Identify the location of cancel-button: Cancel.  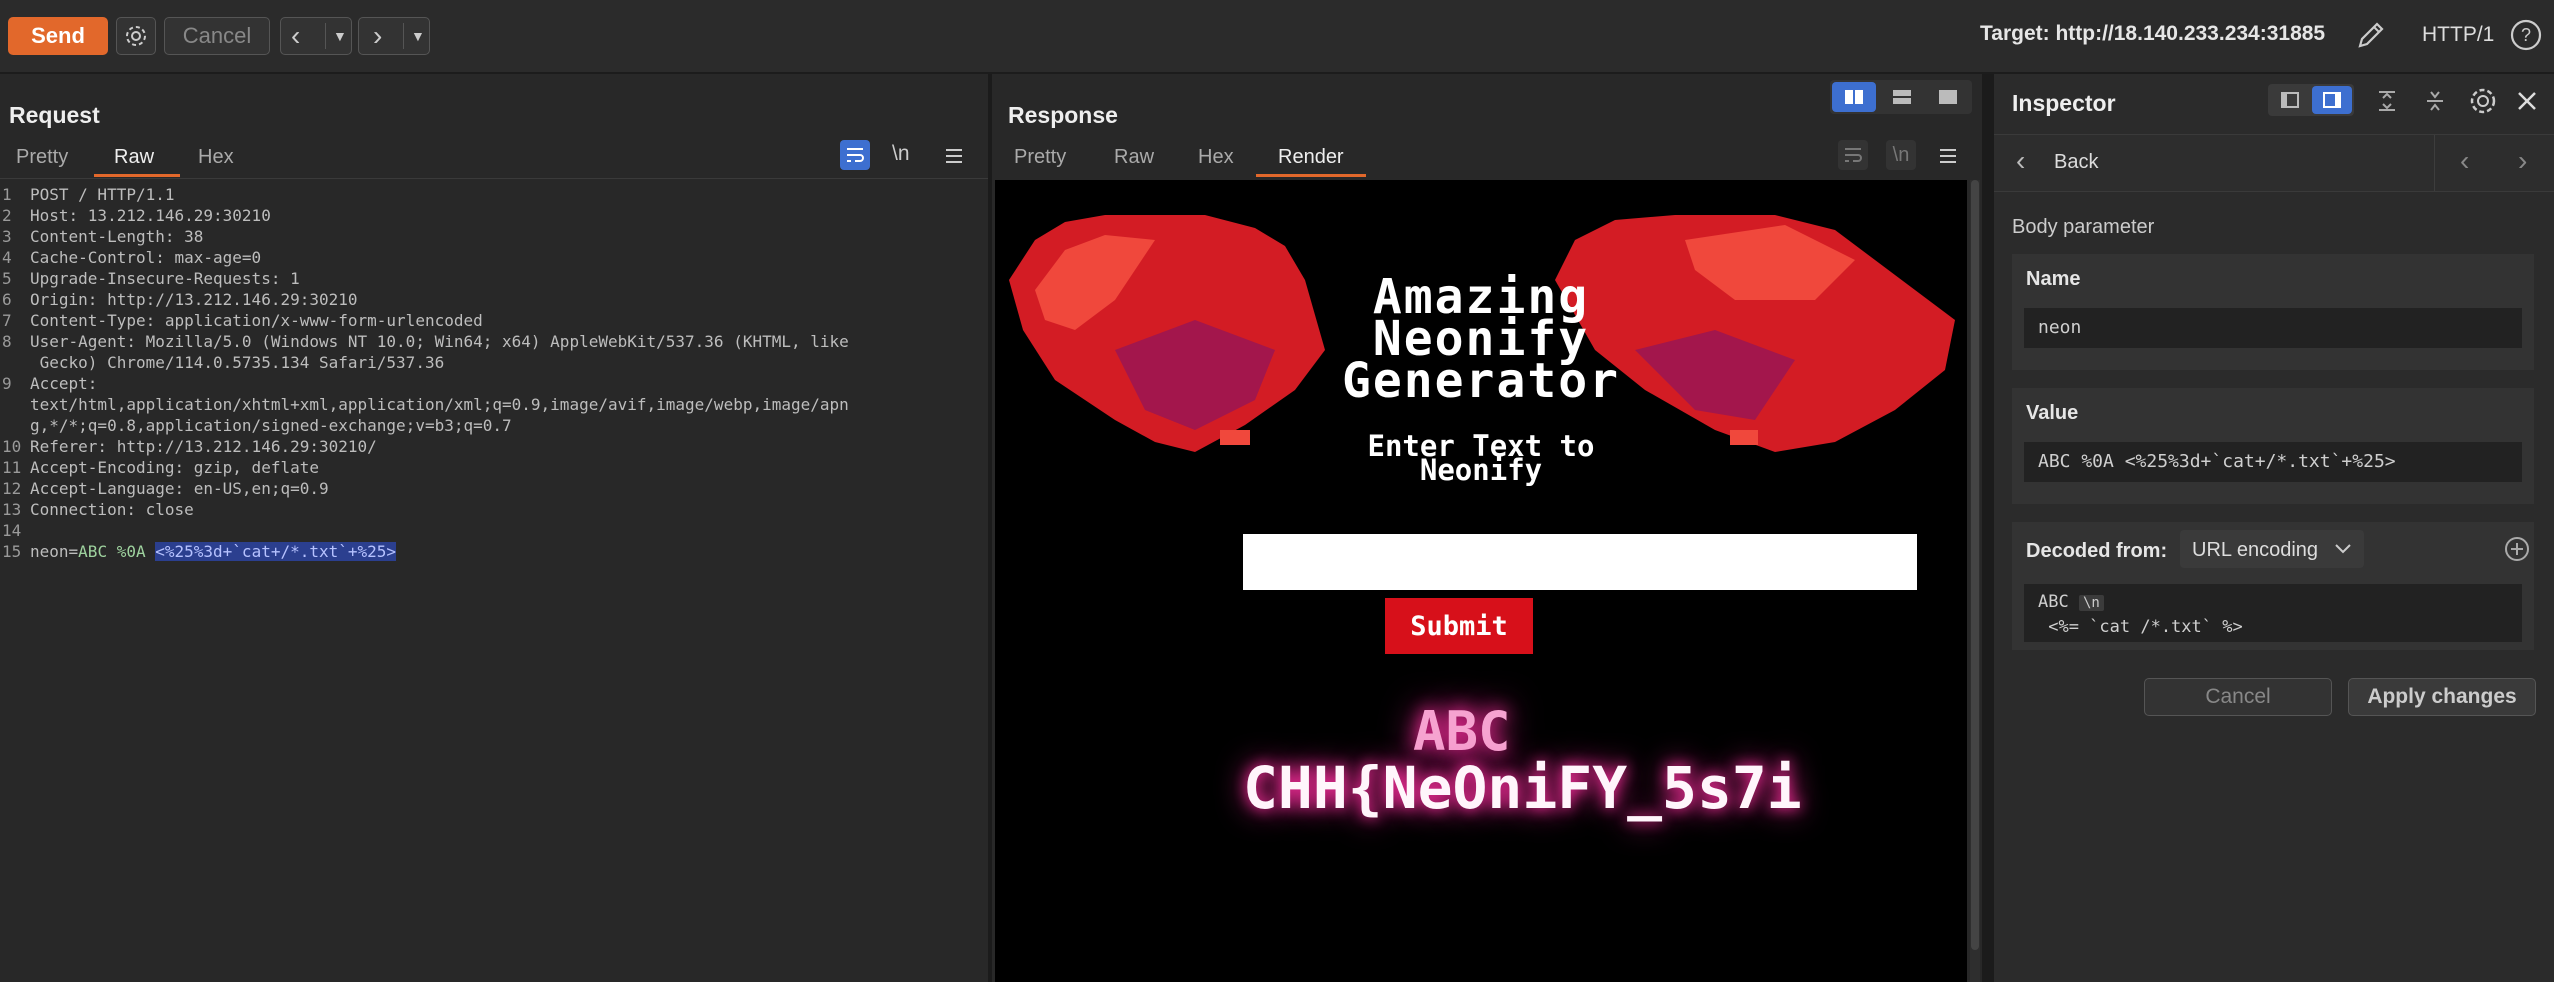
(217, 36).